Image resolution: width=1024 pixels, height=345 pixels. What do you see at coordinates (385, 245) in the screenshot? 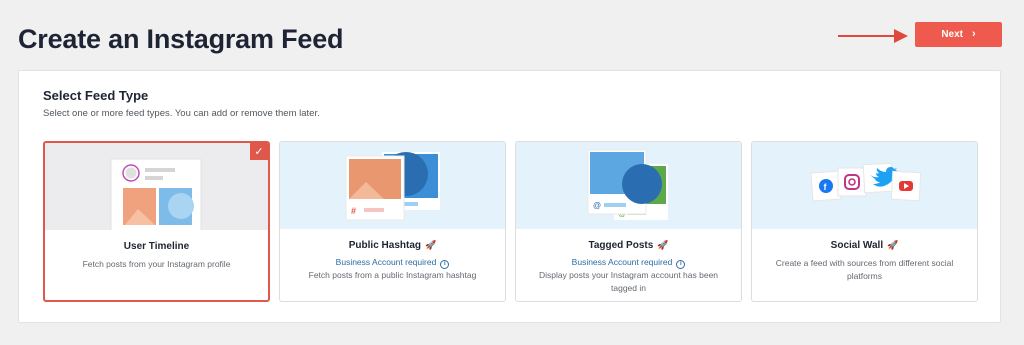
I see `card-title: Public Hashtag` at bounding box center [385, 245].